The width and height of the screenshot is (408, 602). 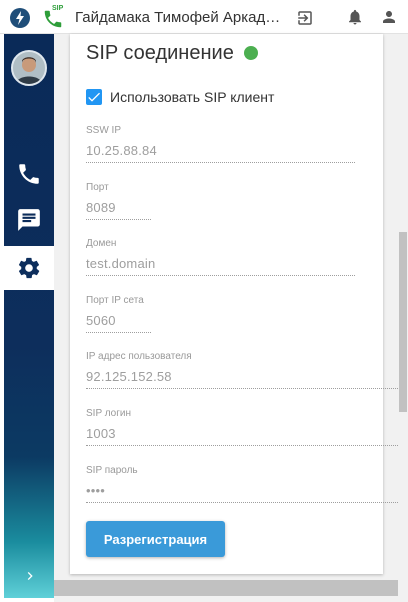 I want to click on sidebar-item-calls, so click(x=29, y=174).